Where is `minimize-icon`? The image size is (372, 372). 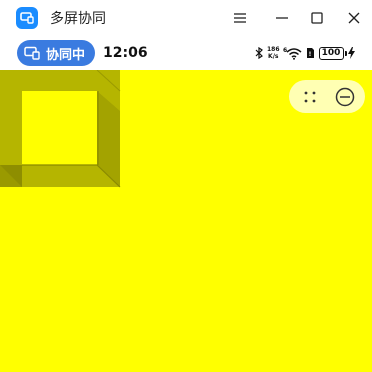
minimize-icon is located at coordinates (282, 18).